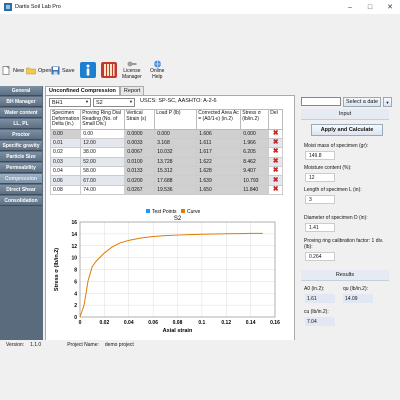  Describe the element at coordinates (320, 199) in the screenshot. I see `length-input: 3` at that location.